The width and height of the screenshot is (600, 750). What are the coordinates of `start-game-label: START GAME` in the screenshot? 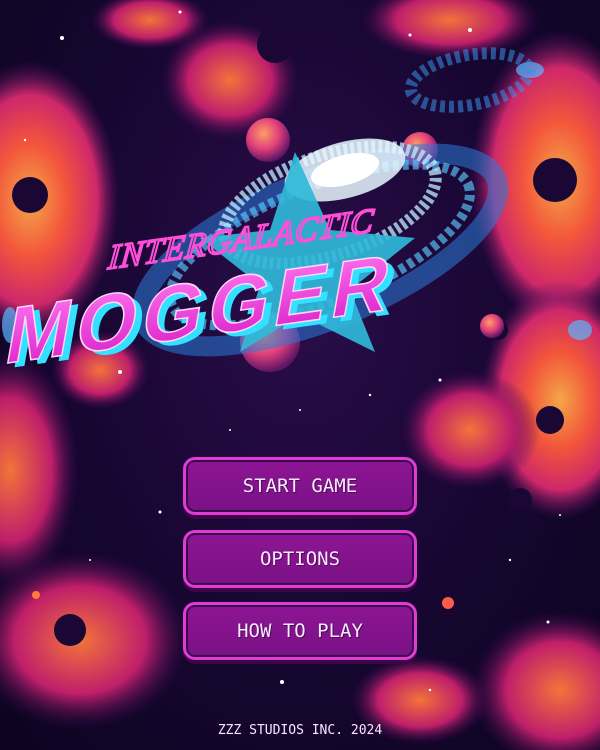 It's located at (300, 486).